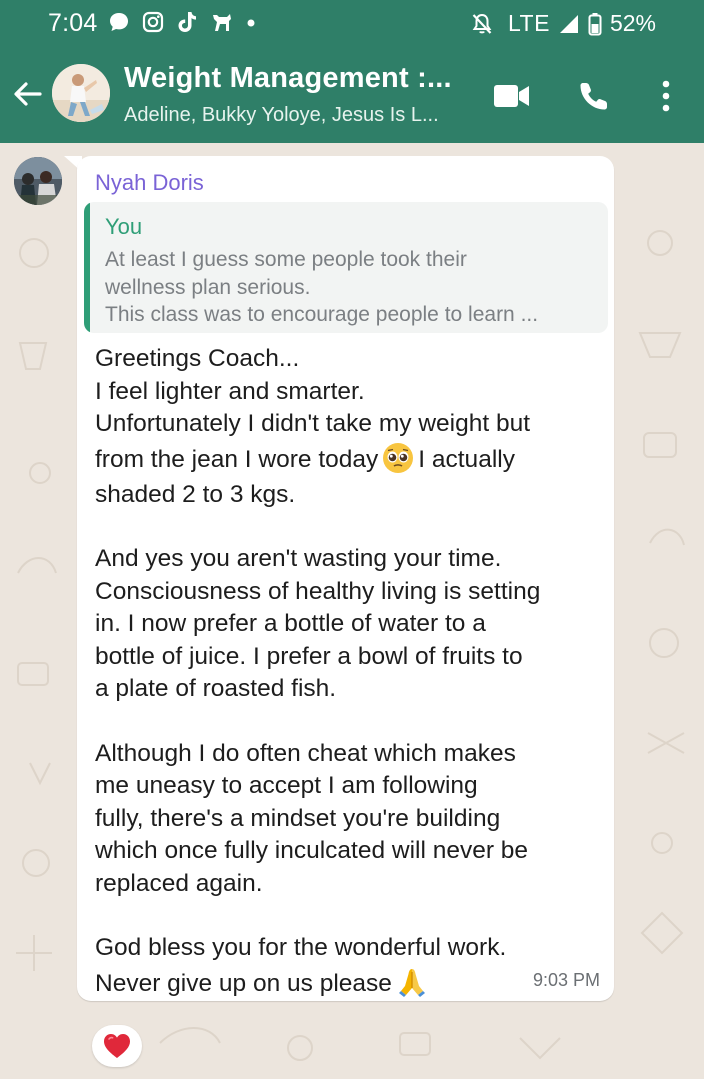  I want to click on message-line: God bless you for the wonderful work., so click(301, 947).